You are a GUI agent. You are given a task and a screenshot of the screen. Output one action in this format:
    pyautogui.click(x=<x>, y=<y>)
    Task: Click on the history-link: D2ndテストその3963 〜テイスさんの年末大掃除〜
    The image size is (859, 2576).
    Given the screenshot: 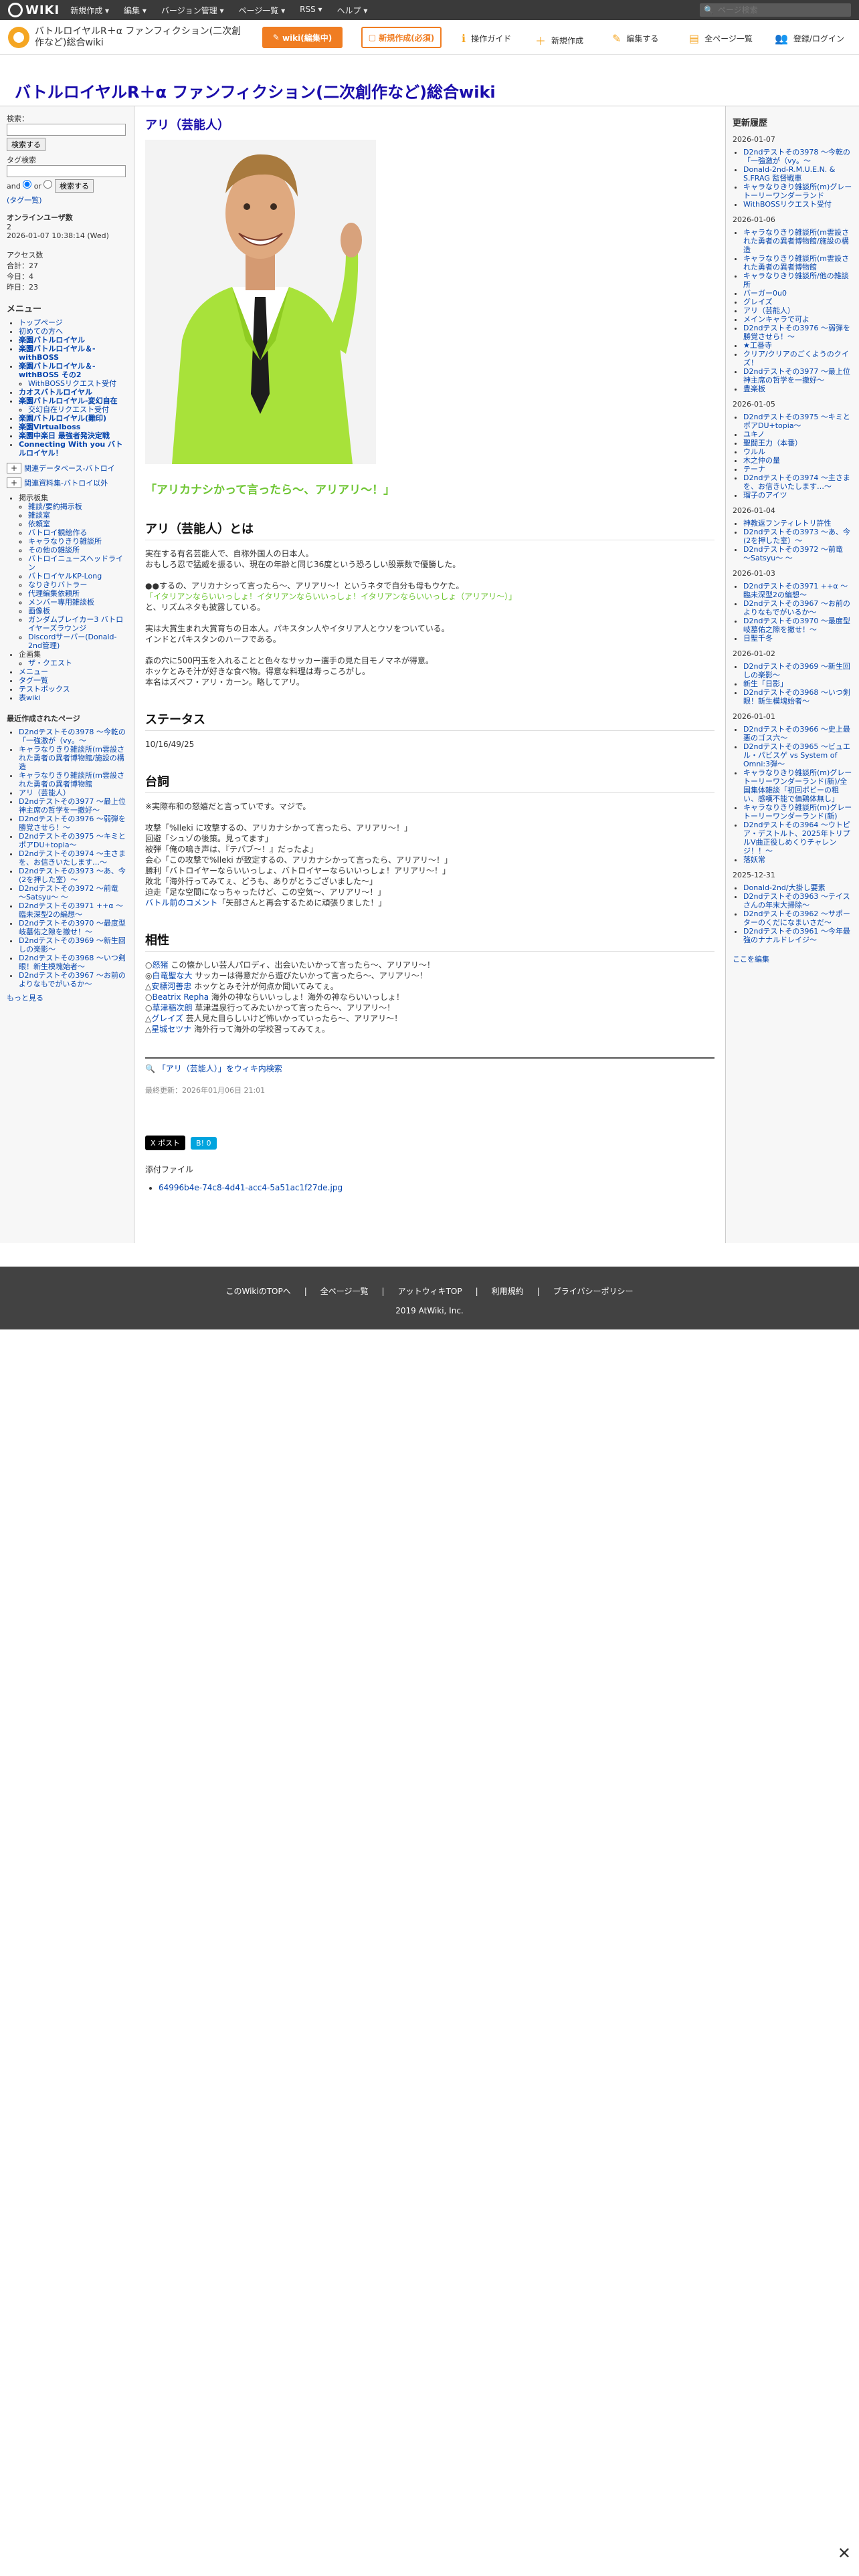 What is the action you would take?
    pyautogui.click(x=796, y=901)
    